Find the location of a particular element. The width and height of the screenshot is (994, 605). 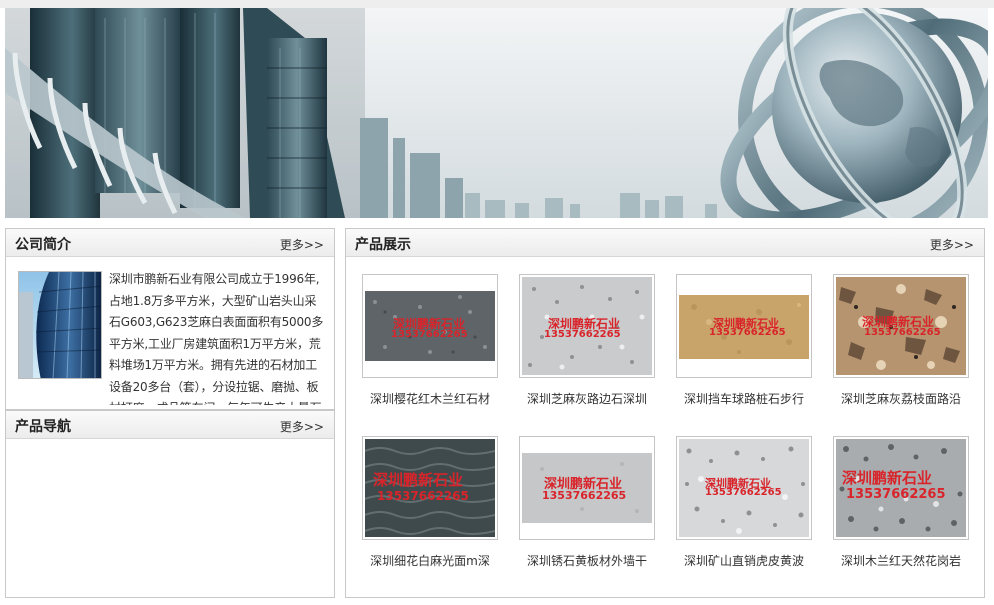

product-showcase-title: 产品展示 is located at coordinates (383, 245).